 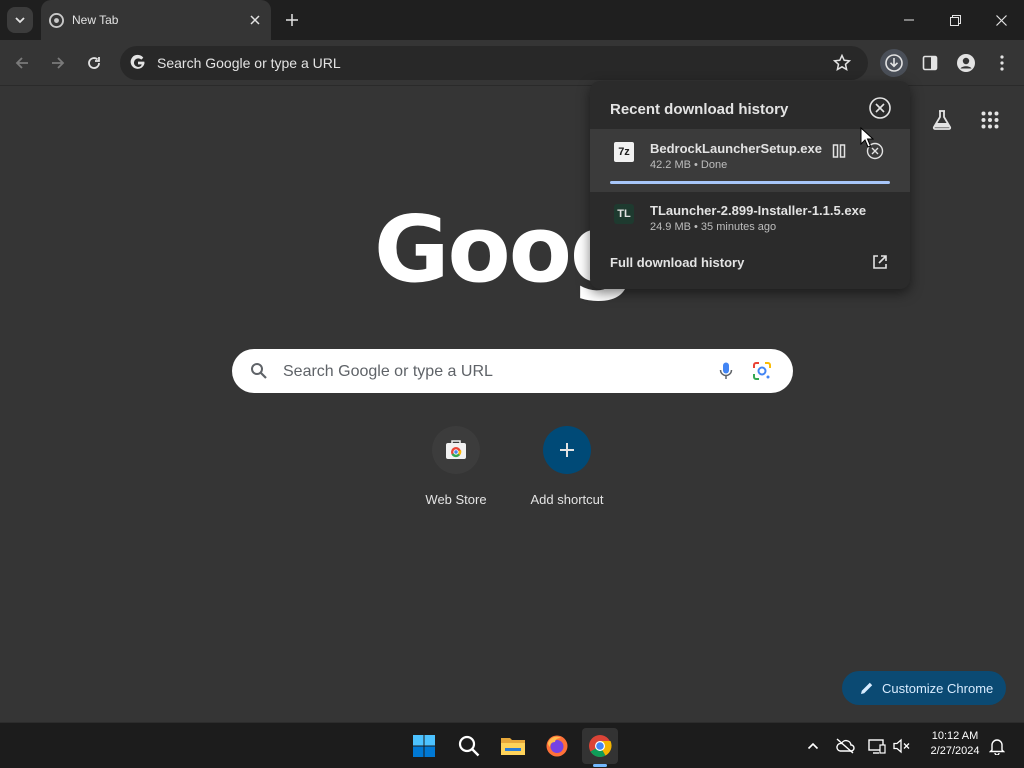 What do you see at coordinates (95, 20) in the screenshot?
I see `tab-title: New Tab` at bounding box center [95, 20].